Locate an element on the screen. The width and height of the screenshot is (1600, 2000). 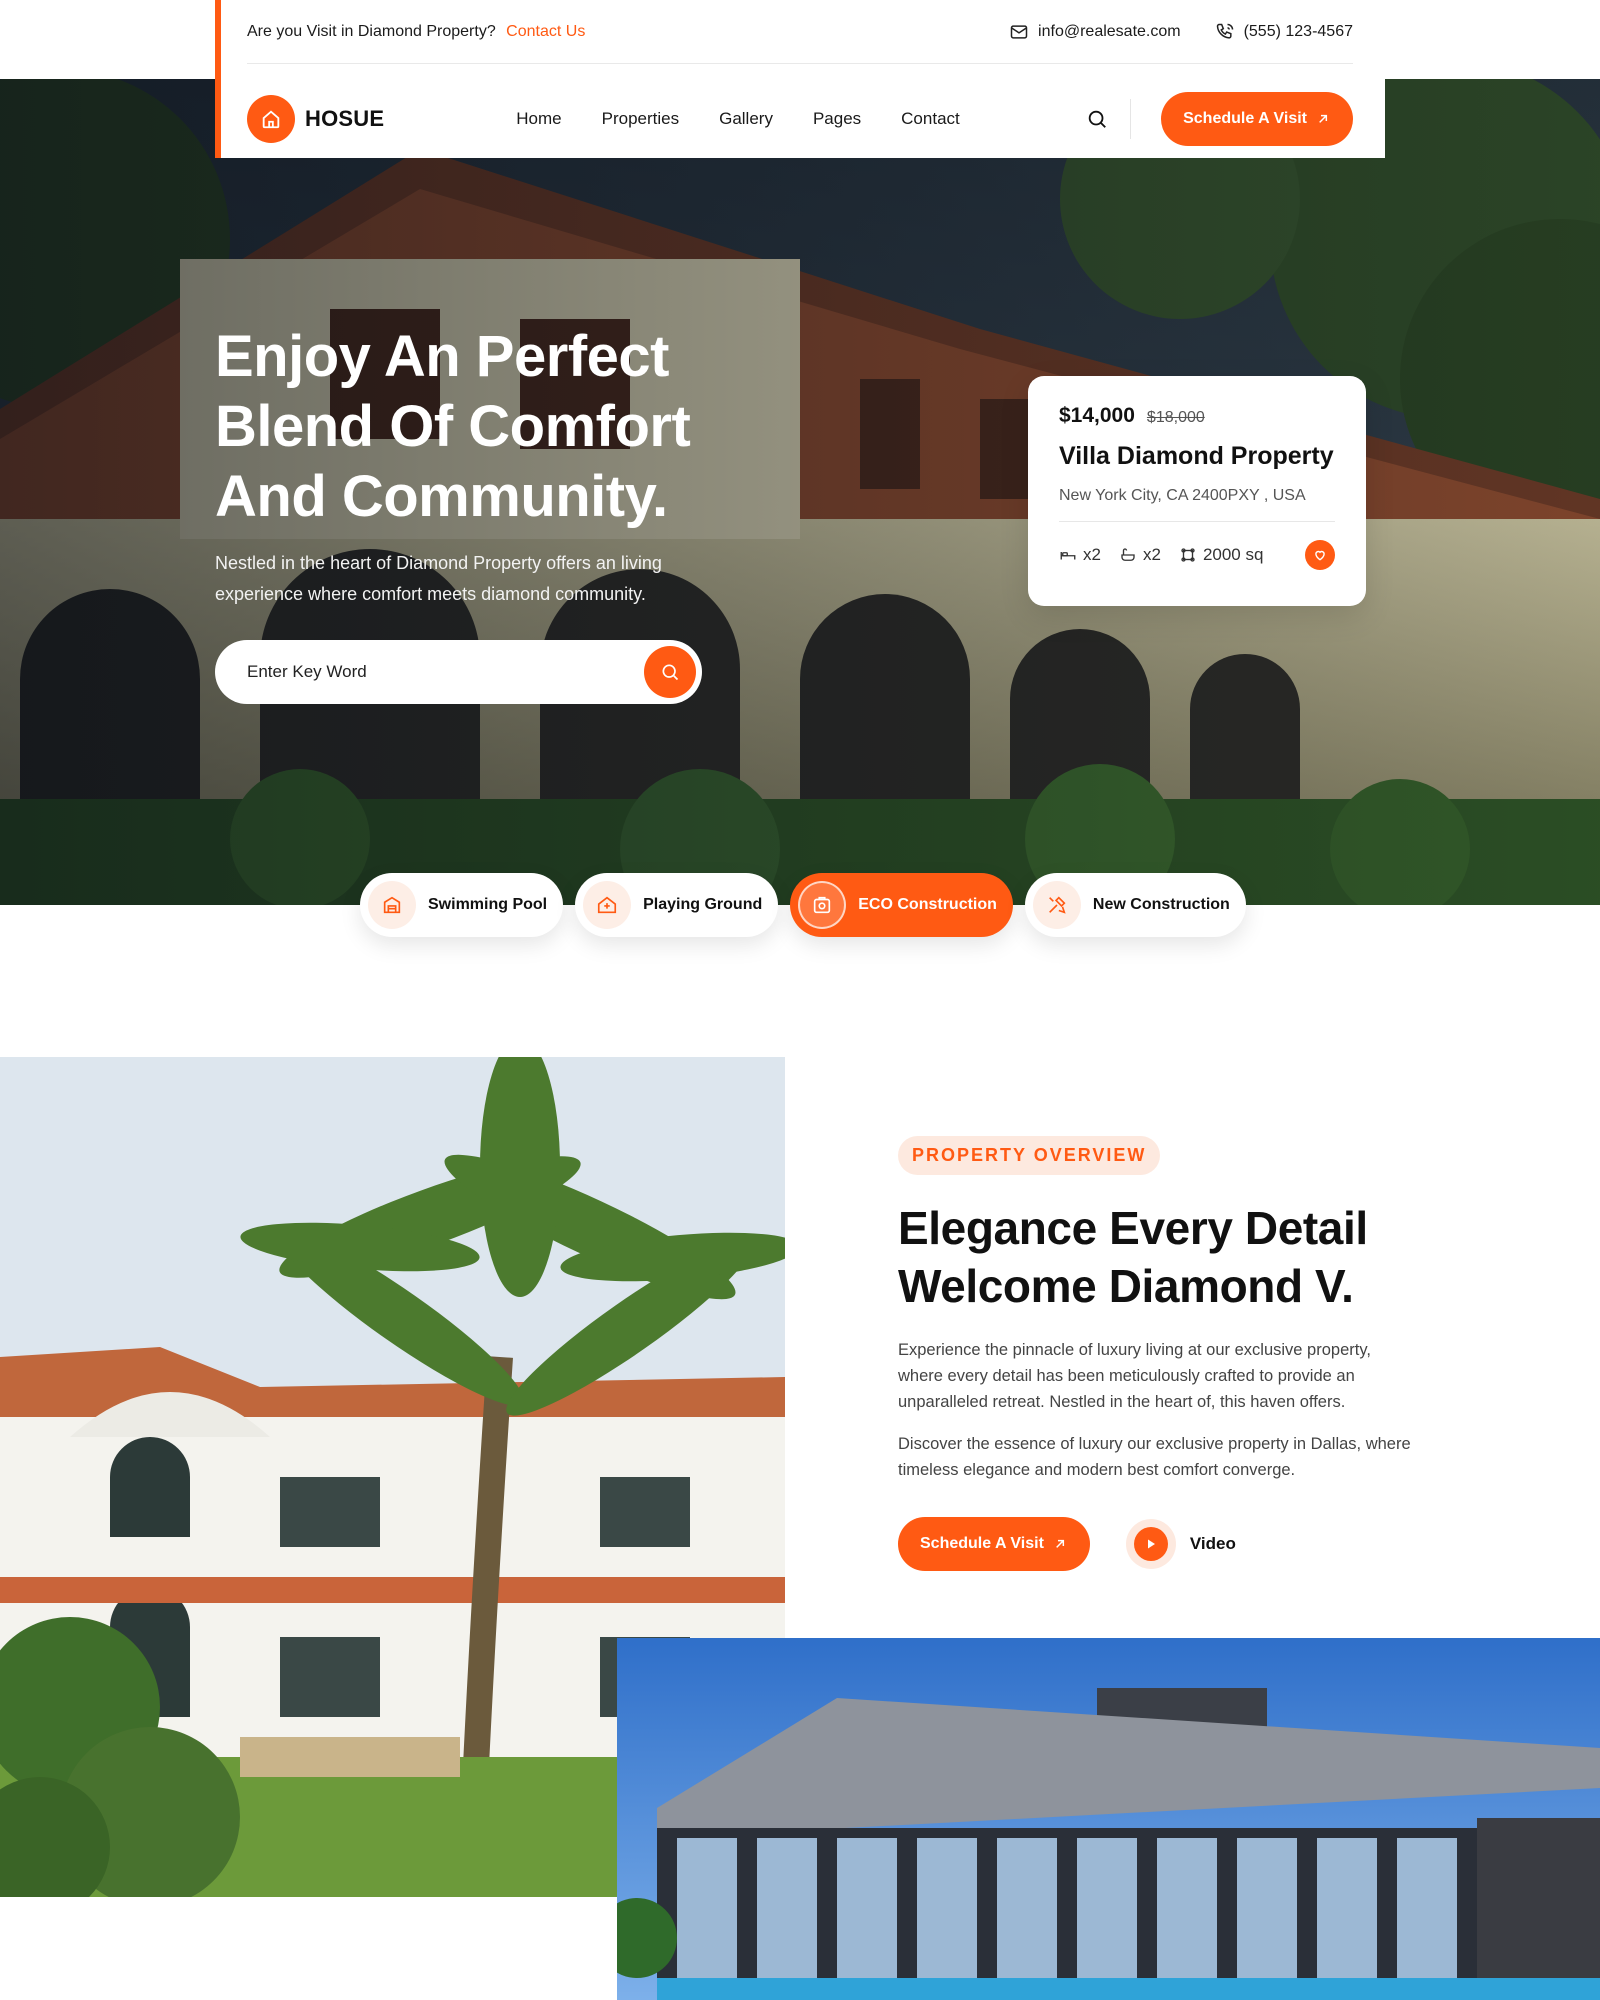
eco-icon is located at coordinates (822, 905).